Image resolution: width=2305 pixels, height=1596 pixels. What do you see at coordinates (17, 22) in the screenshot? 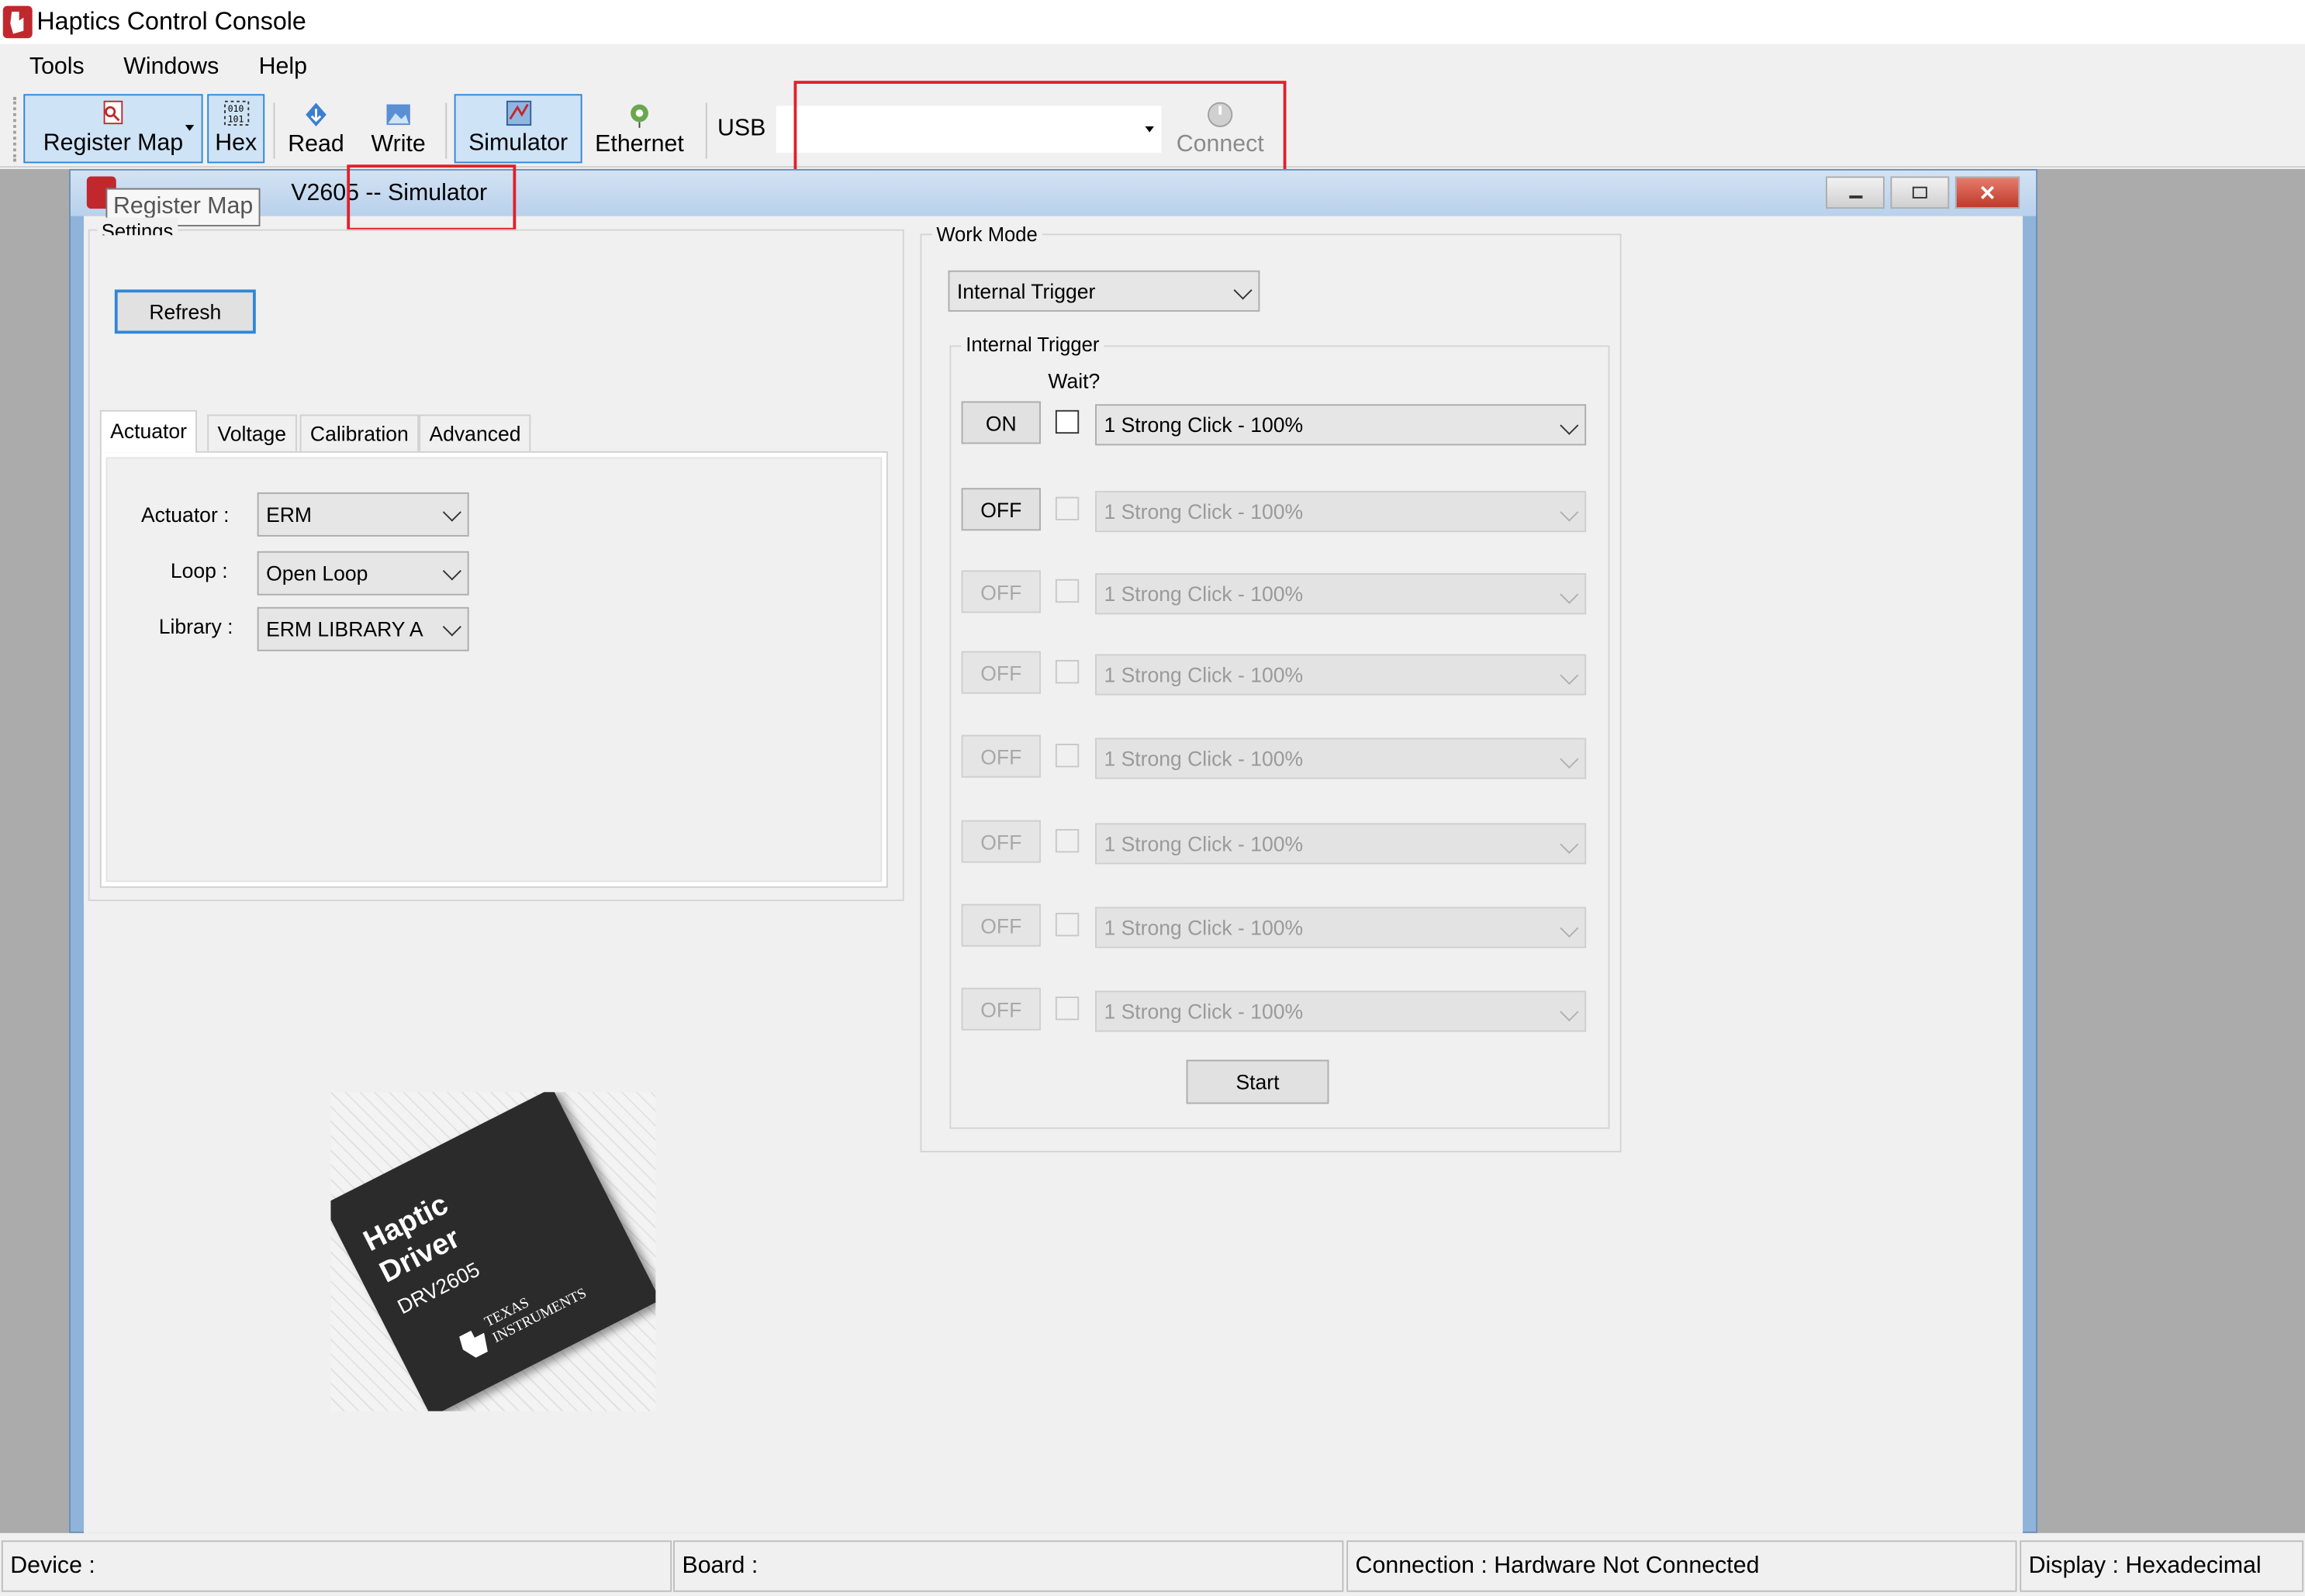
I see `app-logo-icon` at bounding box center [17, 22].